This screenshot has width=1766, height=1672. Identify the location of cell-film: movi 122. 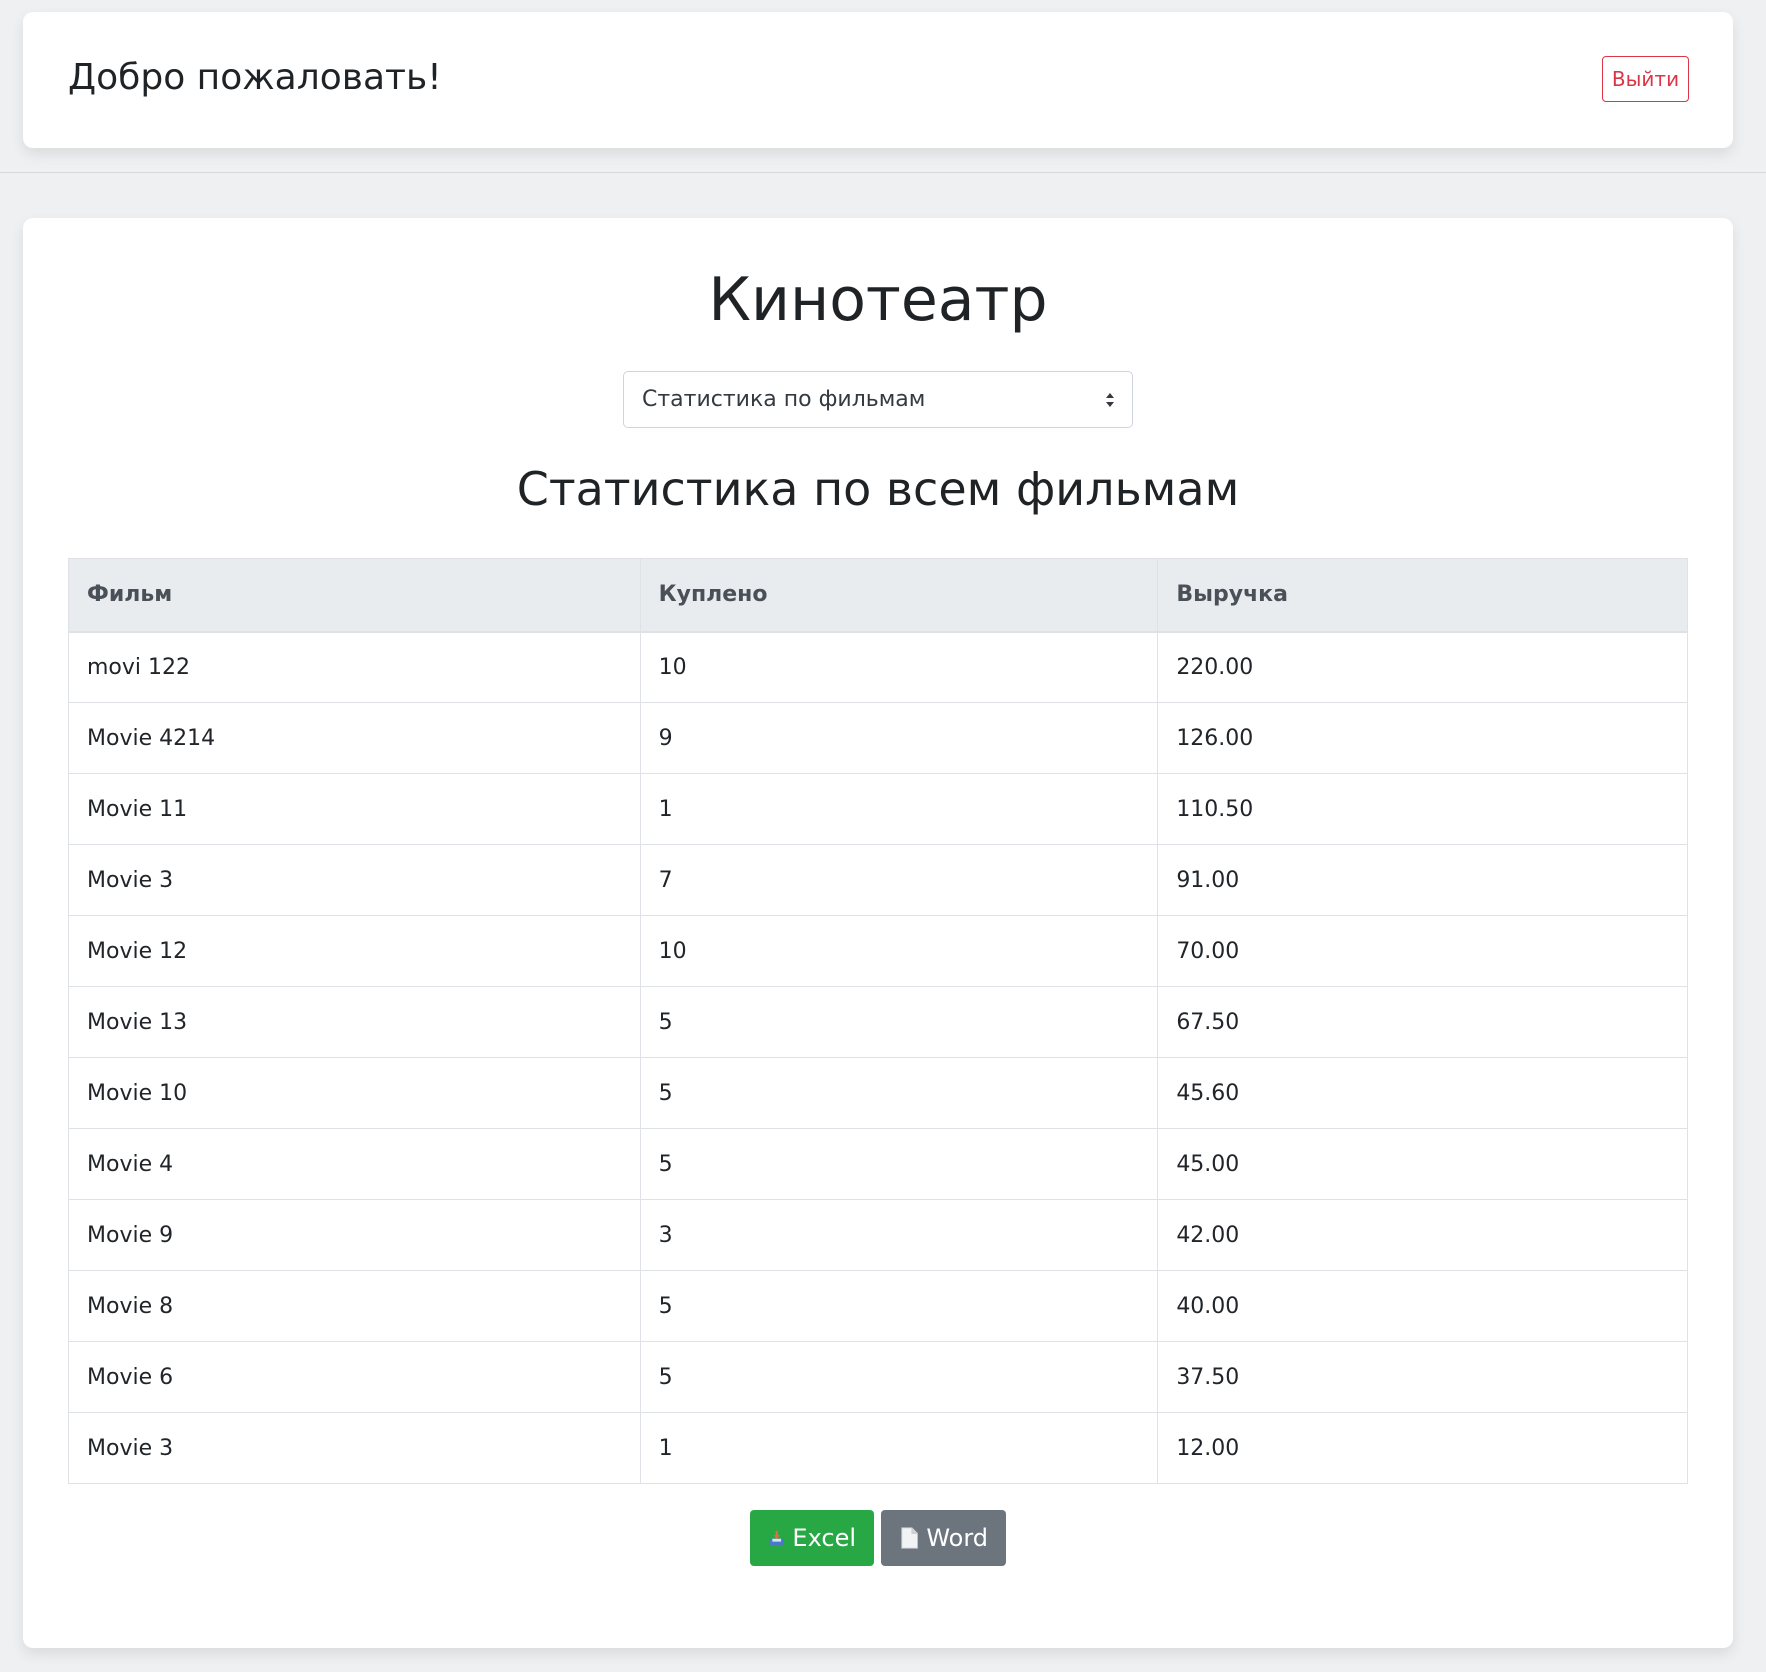
(354, 667).